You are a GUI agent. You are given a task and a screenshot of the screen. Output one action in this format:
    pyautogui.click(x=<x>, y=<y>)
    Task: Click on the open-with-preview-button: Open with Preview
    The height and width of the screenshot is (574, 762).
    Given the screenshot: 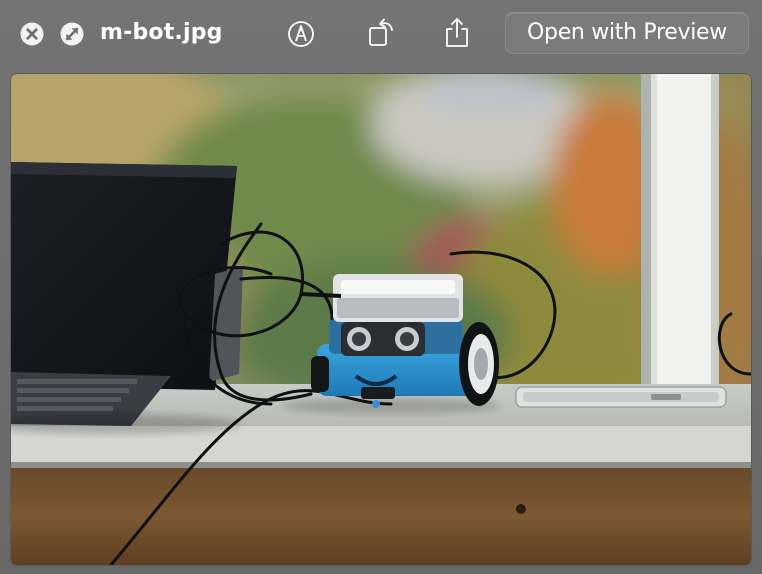 What is the action you would take?
    pyautogui.click(x=627, y=33)
    